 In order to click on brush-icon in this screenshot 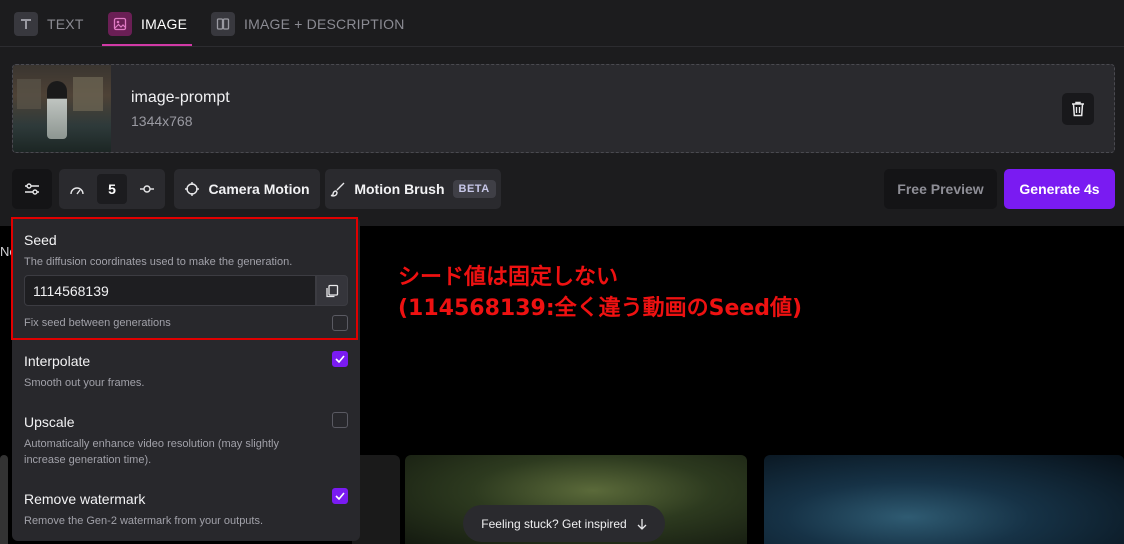, I will do `click(338, 189)`.